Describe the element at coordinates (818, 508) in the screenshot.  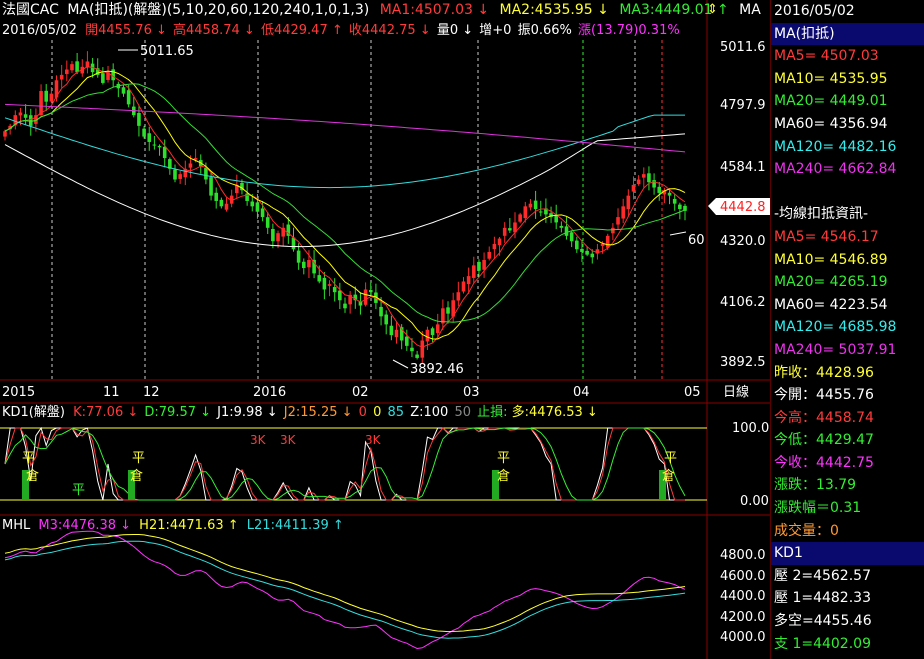
I see `panel-quote-row-6: 漲跌幅＝0.31` at that location.